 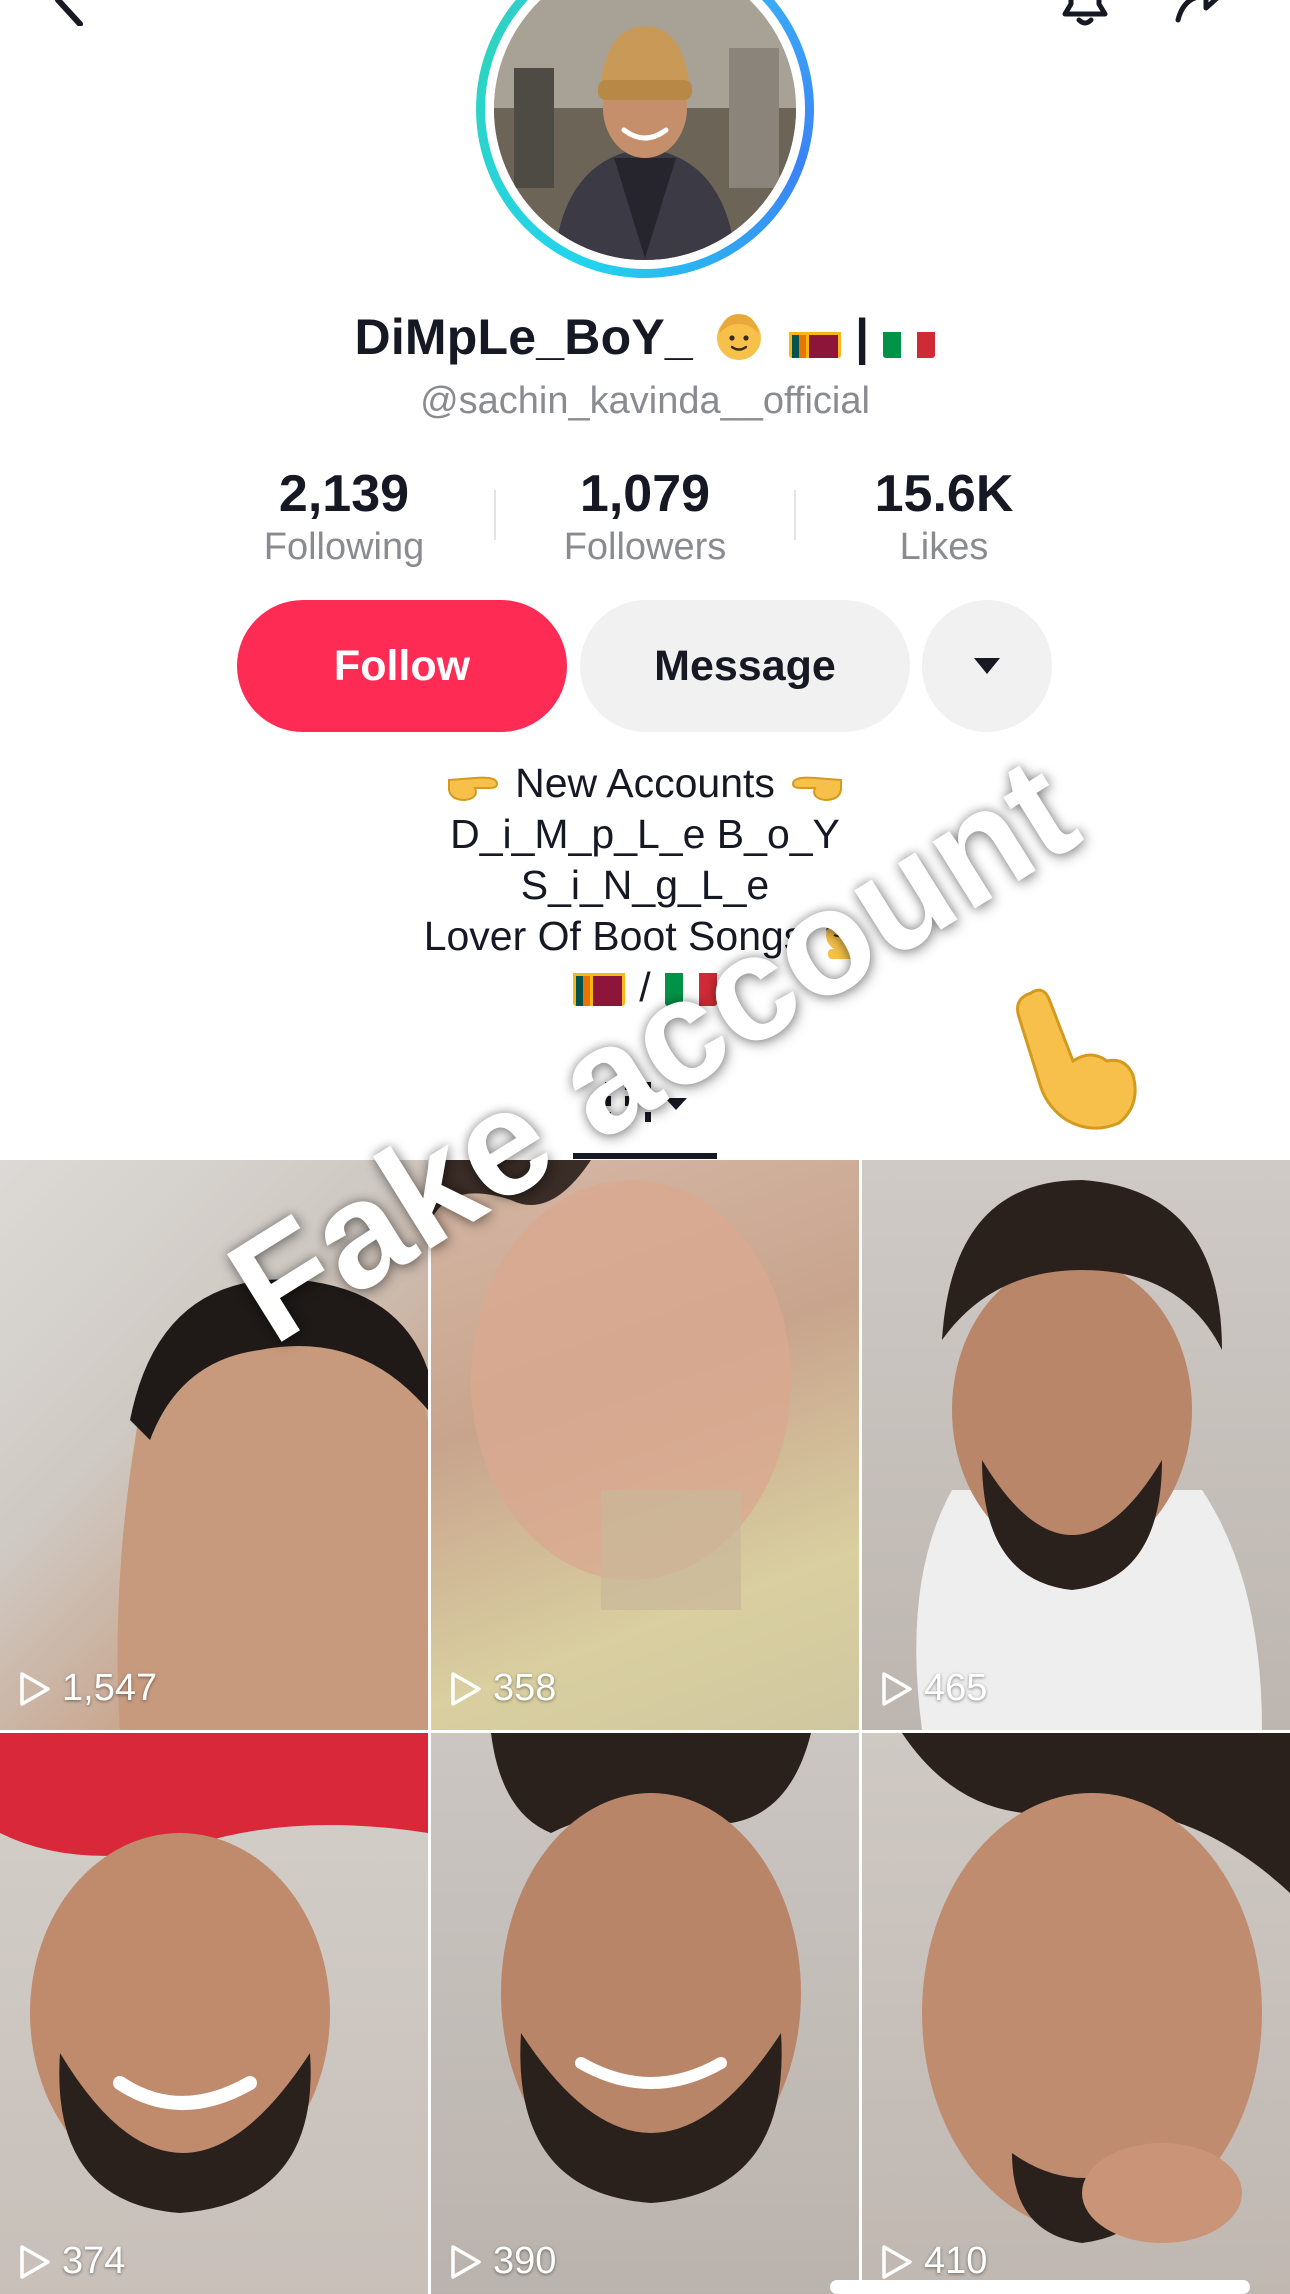 I want to click on view-count-text: 390, so click(x=525, y=2261).